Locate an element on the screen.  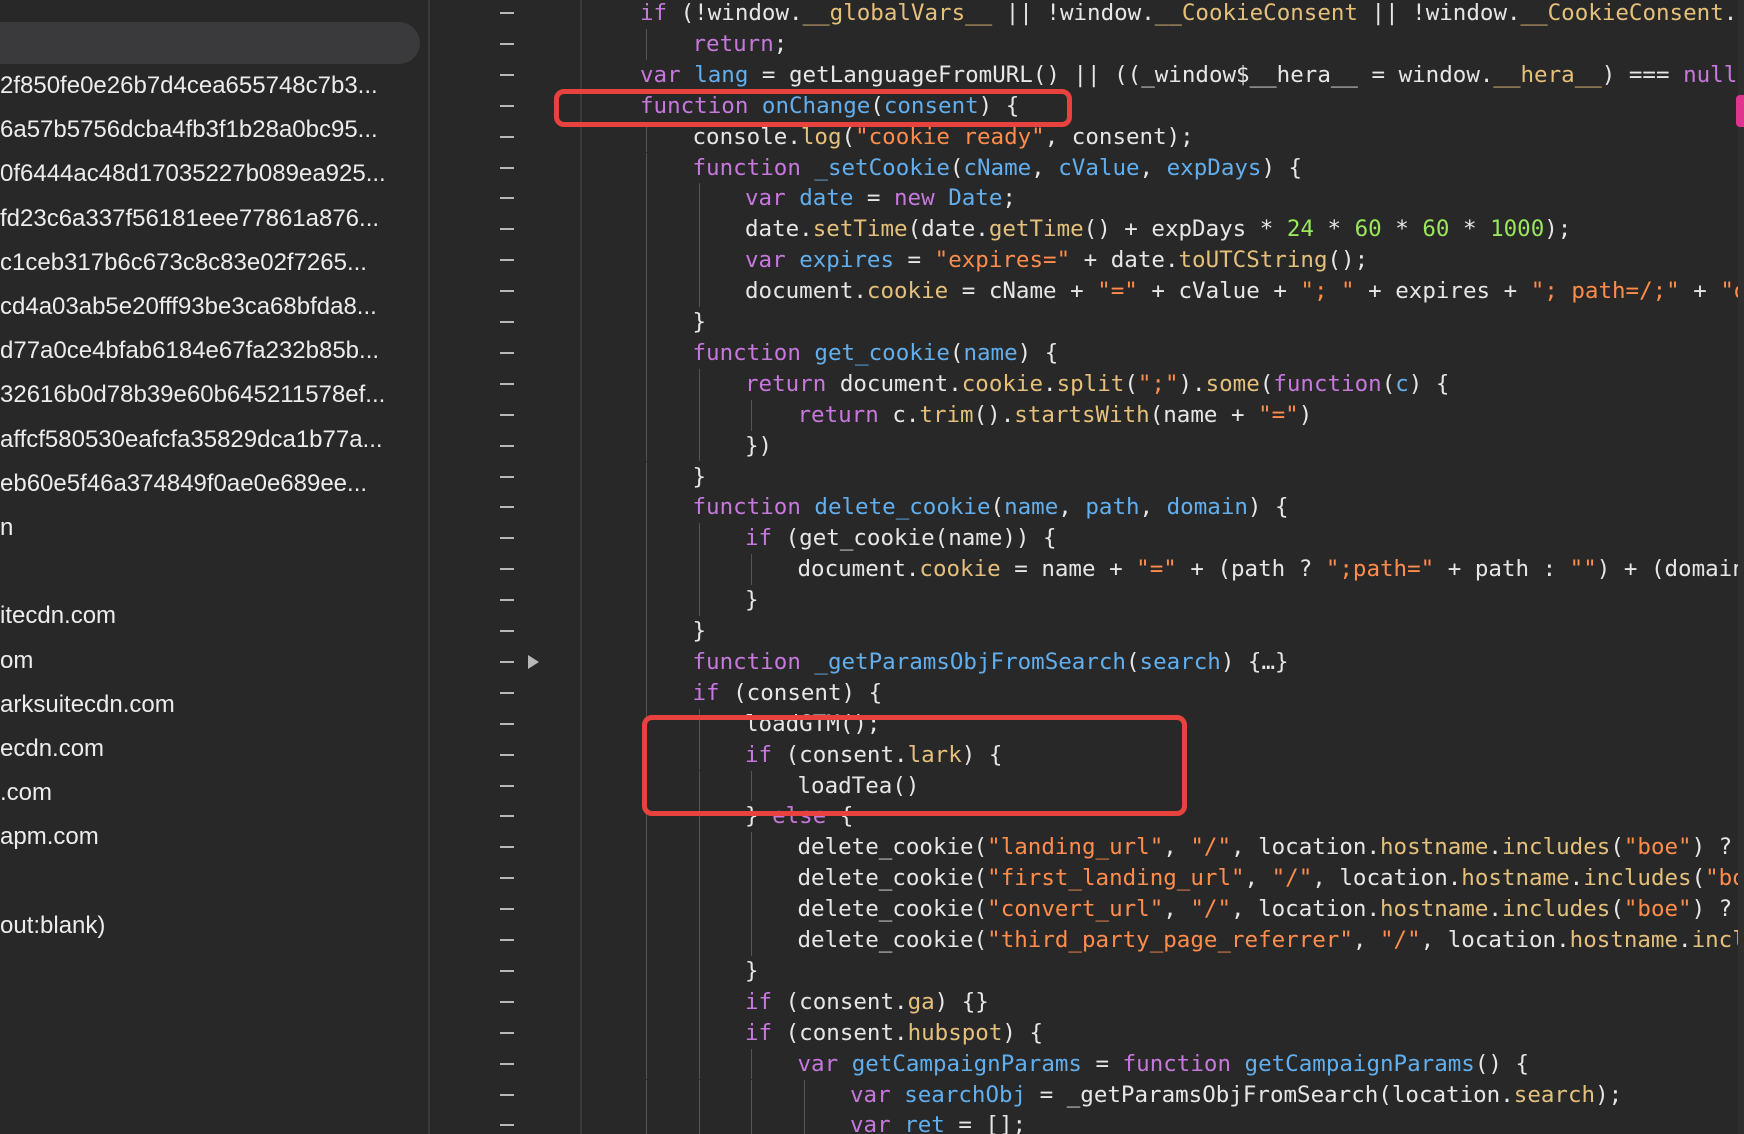
code-line: console.log("cookie ready", consent); is located at coordinates (1087, 137).